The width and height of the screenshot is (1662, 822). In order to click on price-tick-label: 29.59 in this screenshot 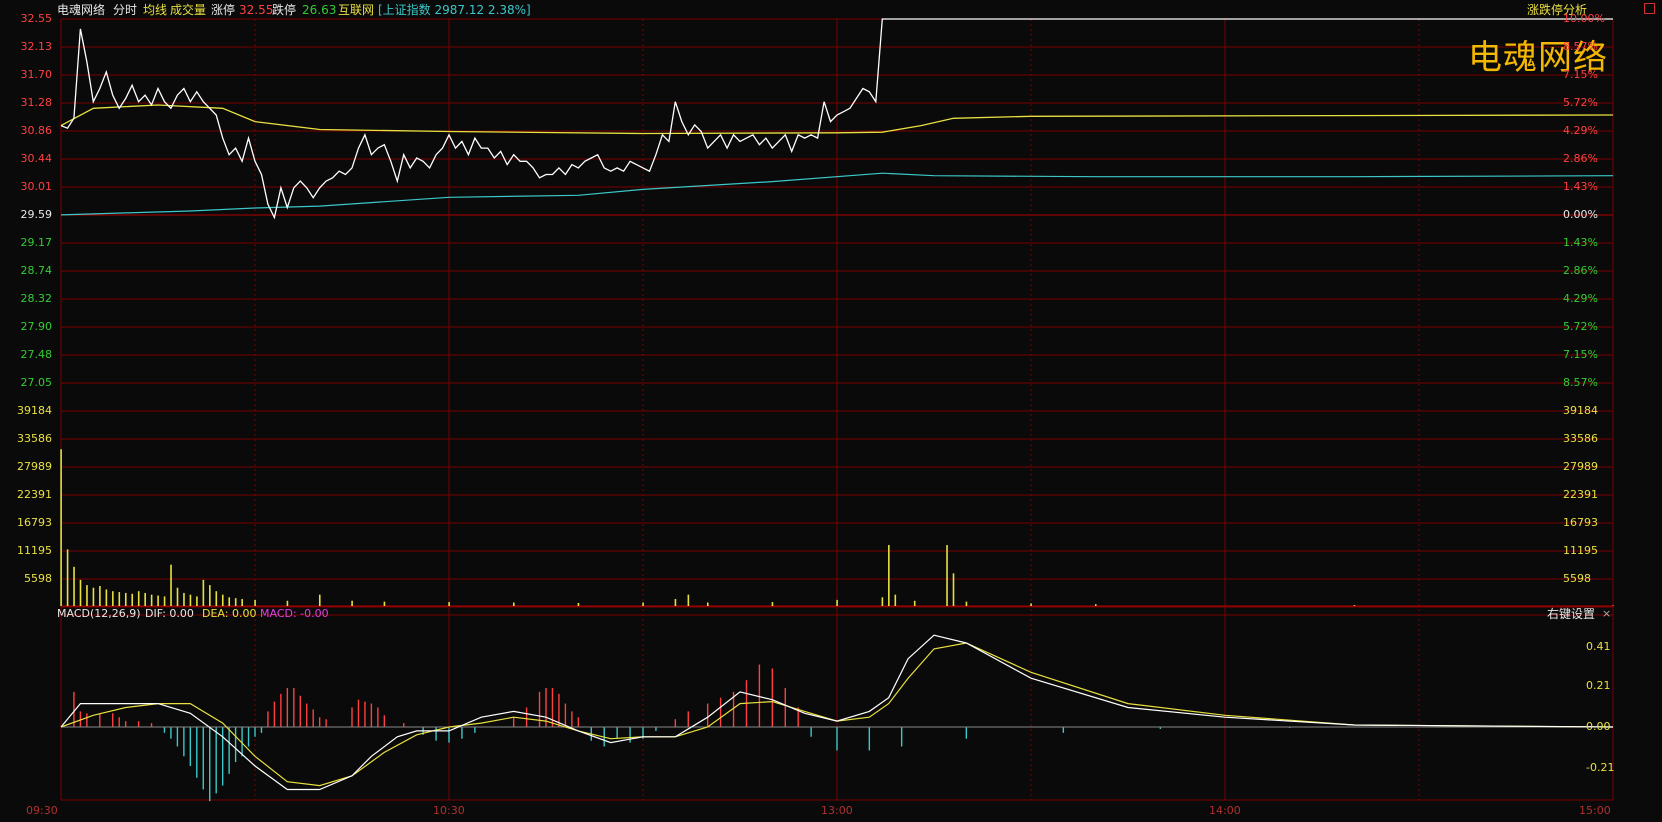, I will do `click(36, 214)`.